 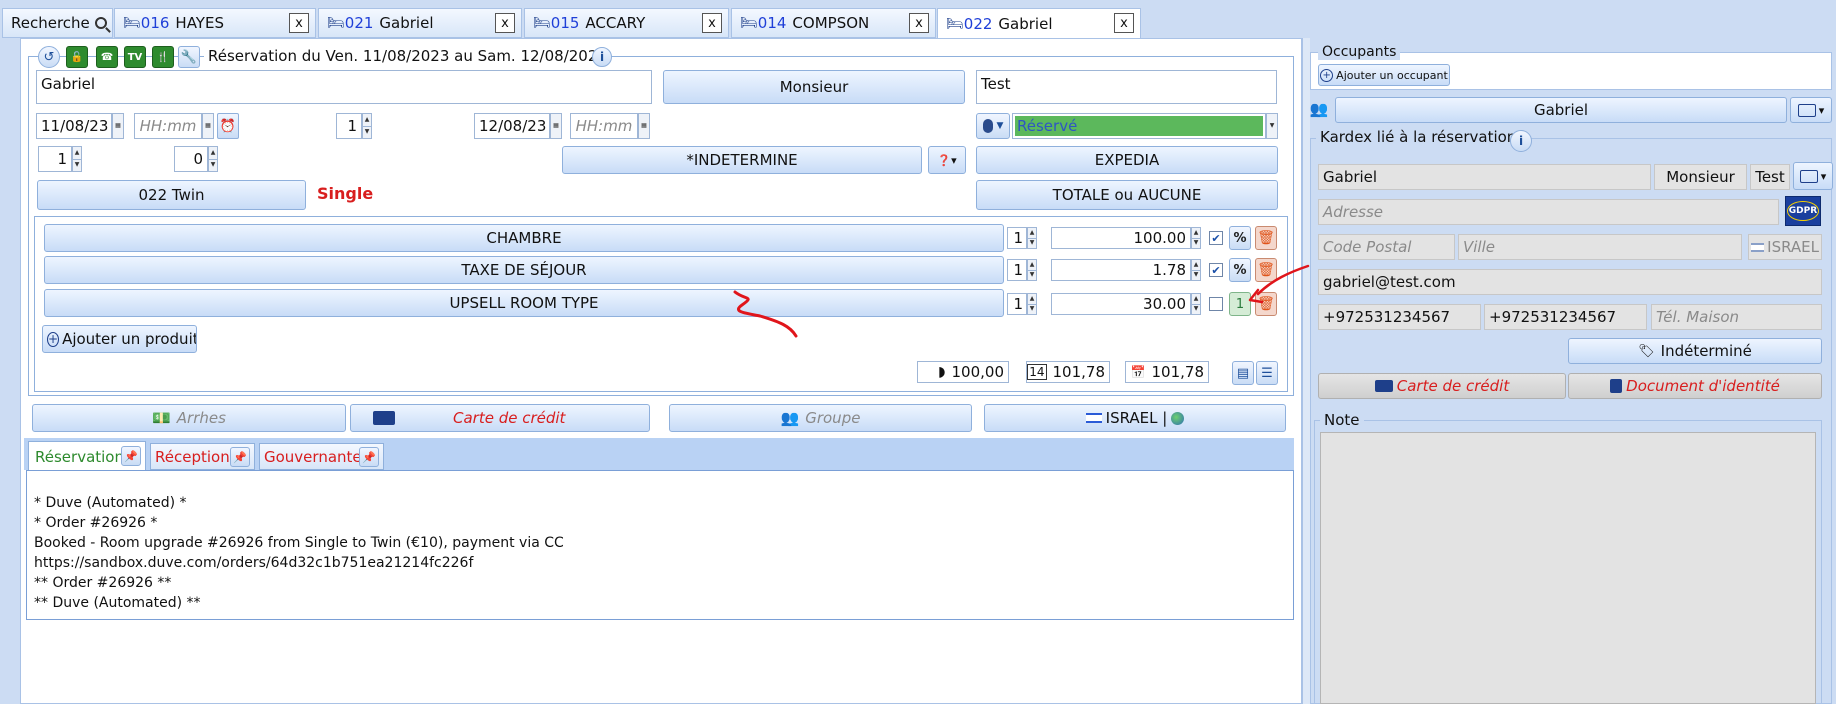 I want to click on first-name-field: Gabriel, so click(x=344, y=87).